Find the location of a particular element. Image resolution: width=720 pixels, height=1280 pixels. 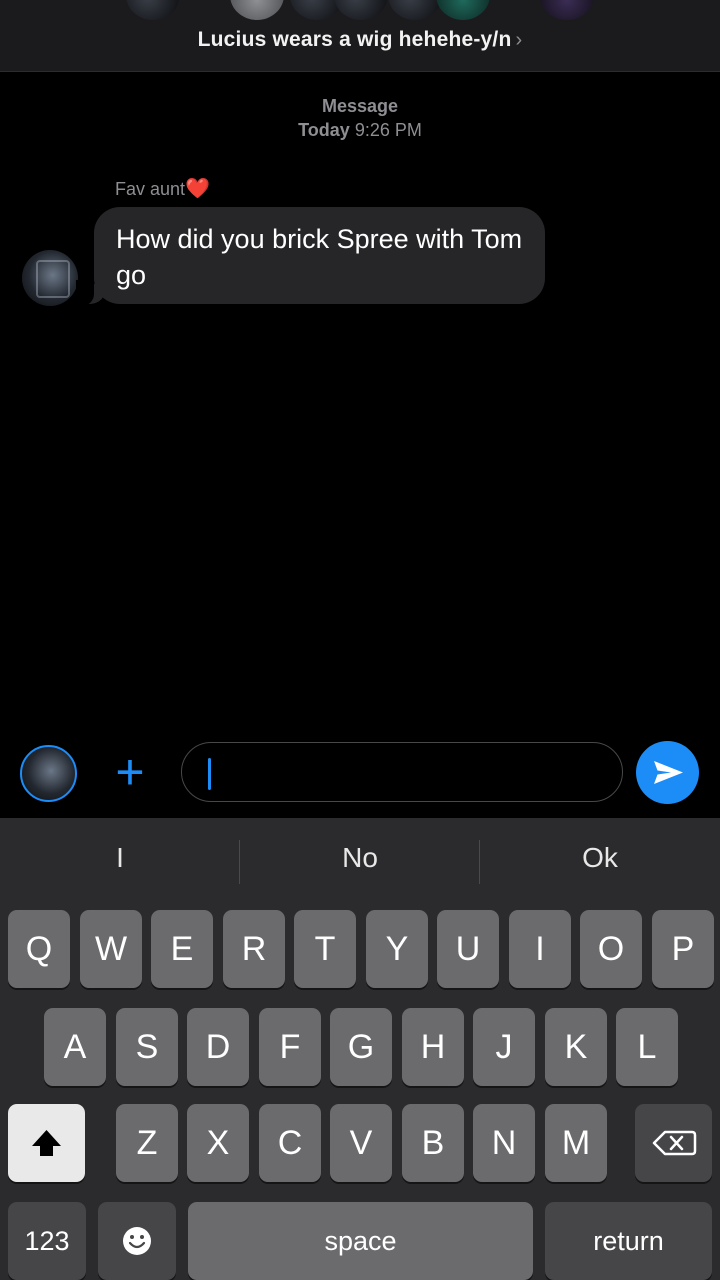

key-t: T is located at coordinates (325, 949).